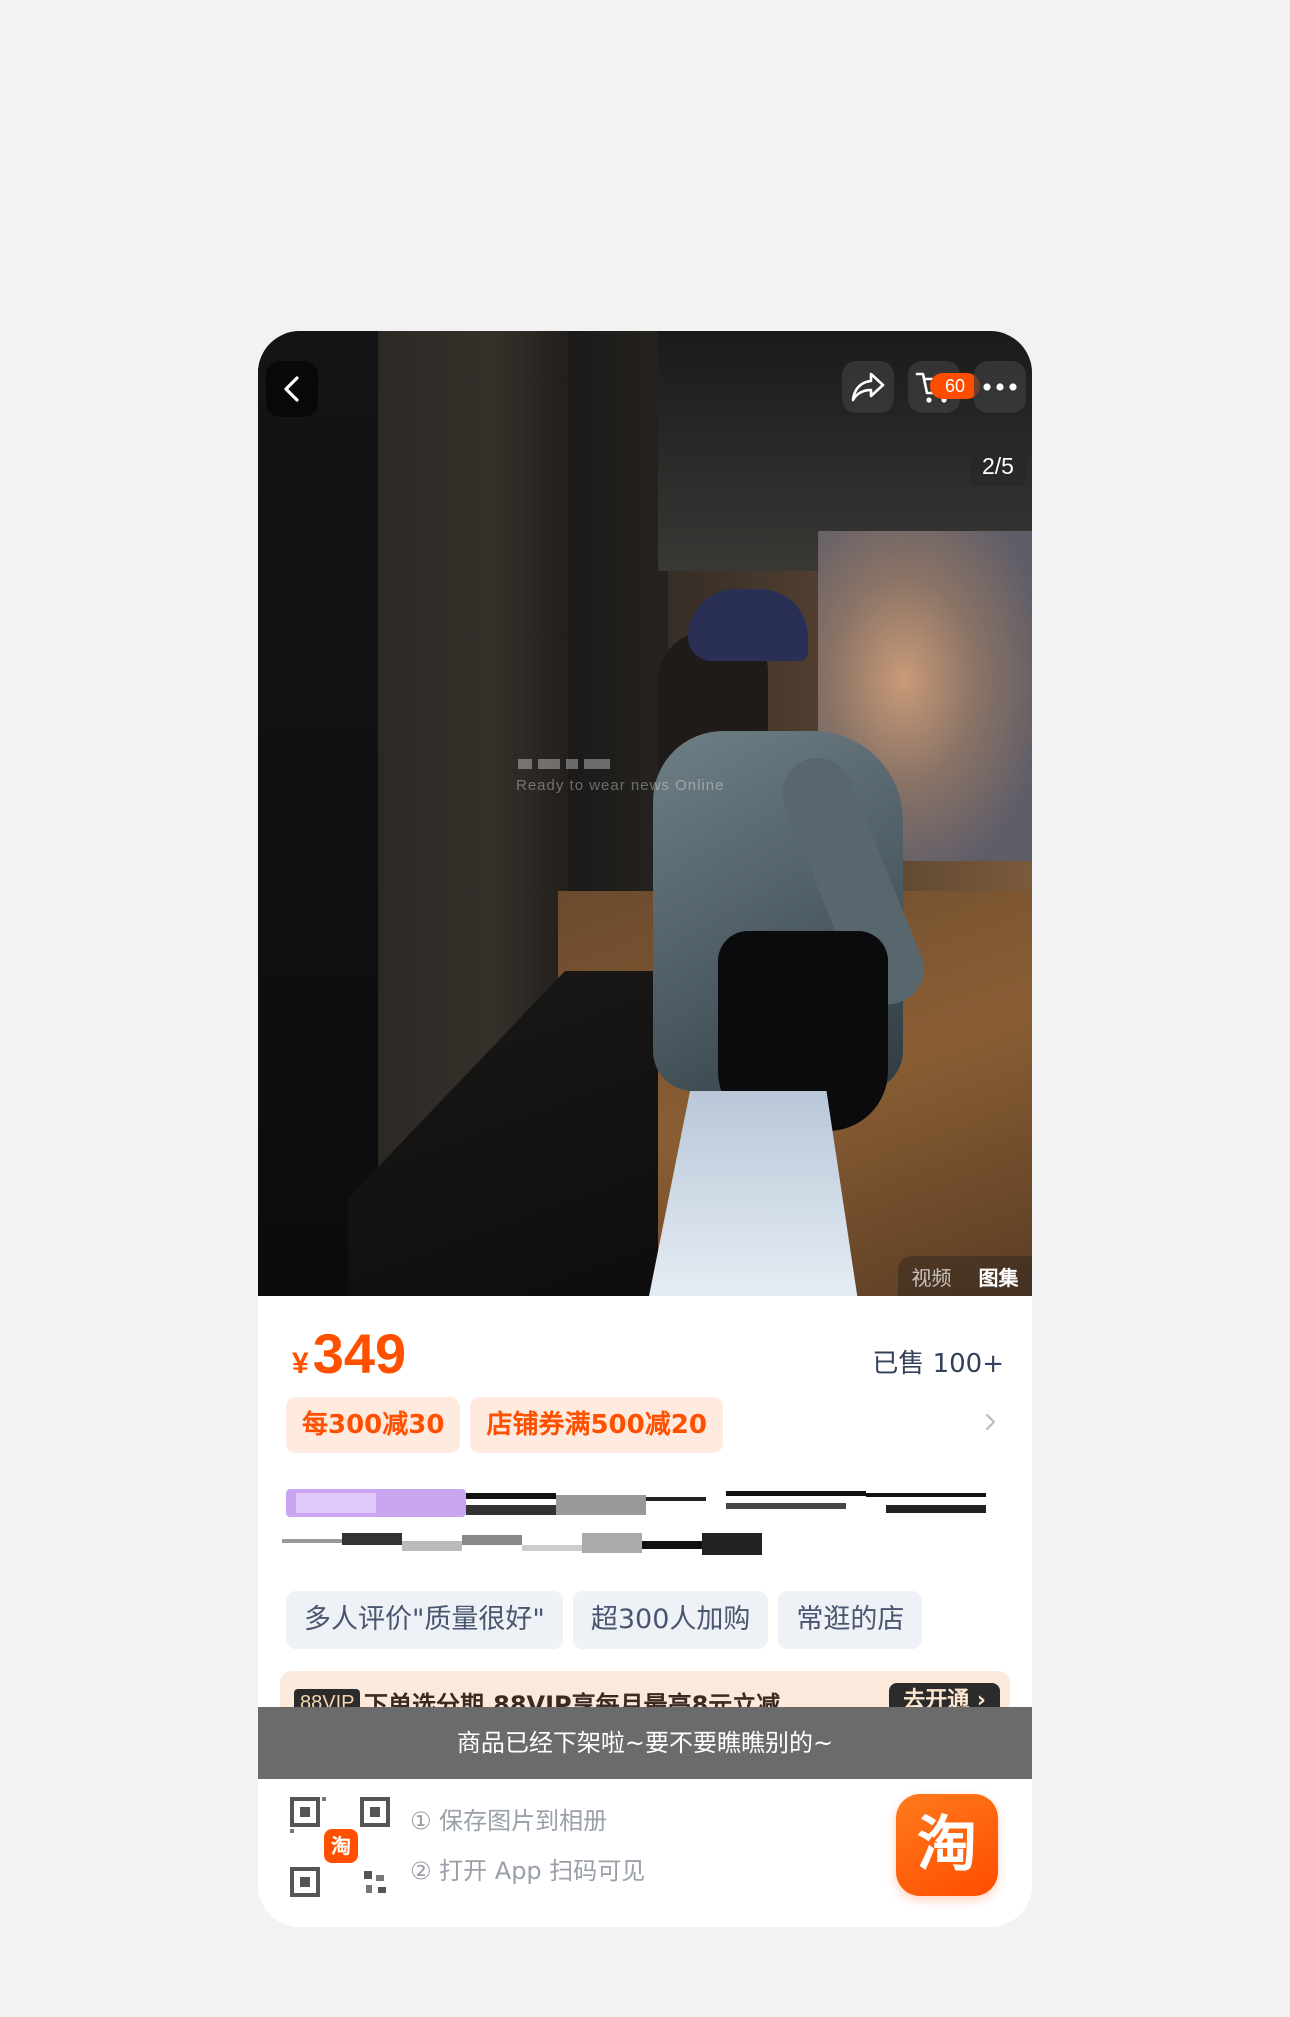 The width and height of the screenshot is (1290, 2017). I want to click on photo-wall, so click(318, 813).